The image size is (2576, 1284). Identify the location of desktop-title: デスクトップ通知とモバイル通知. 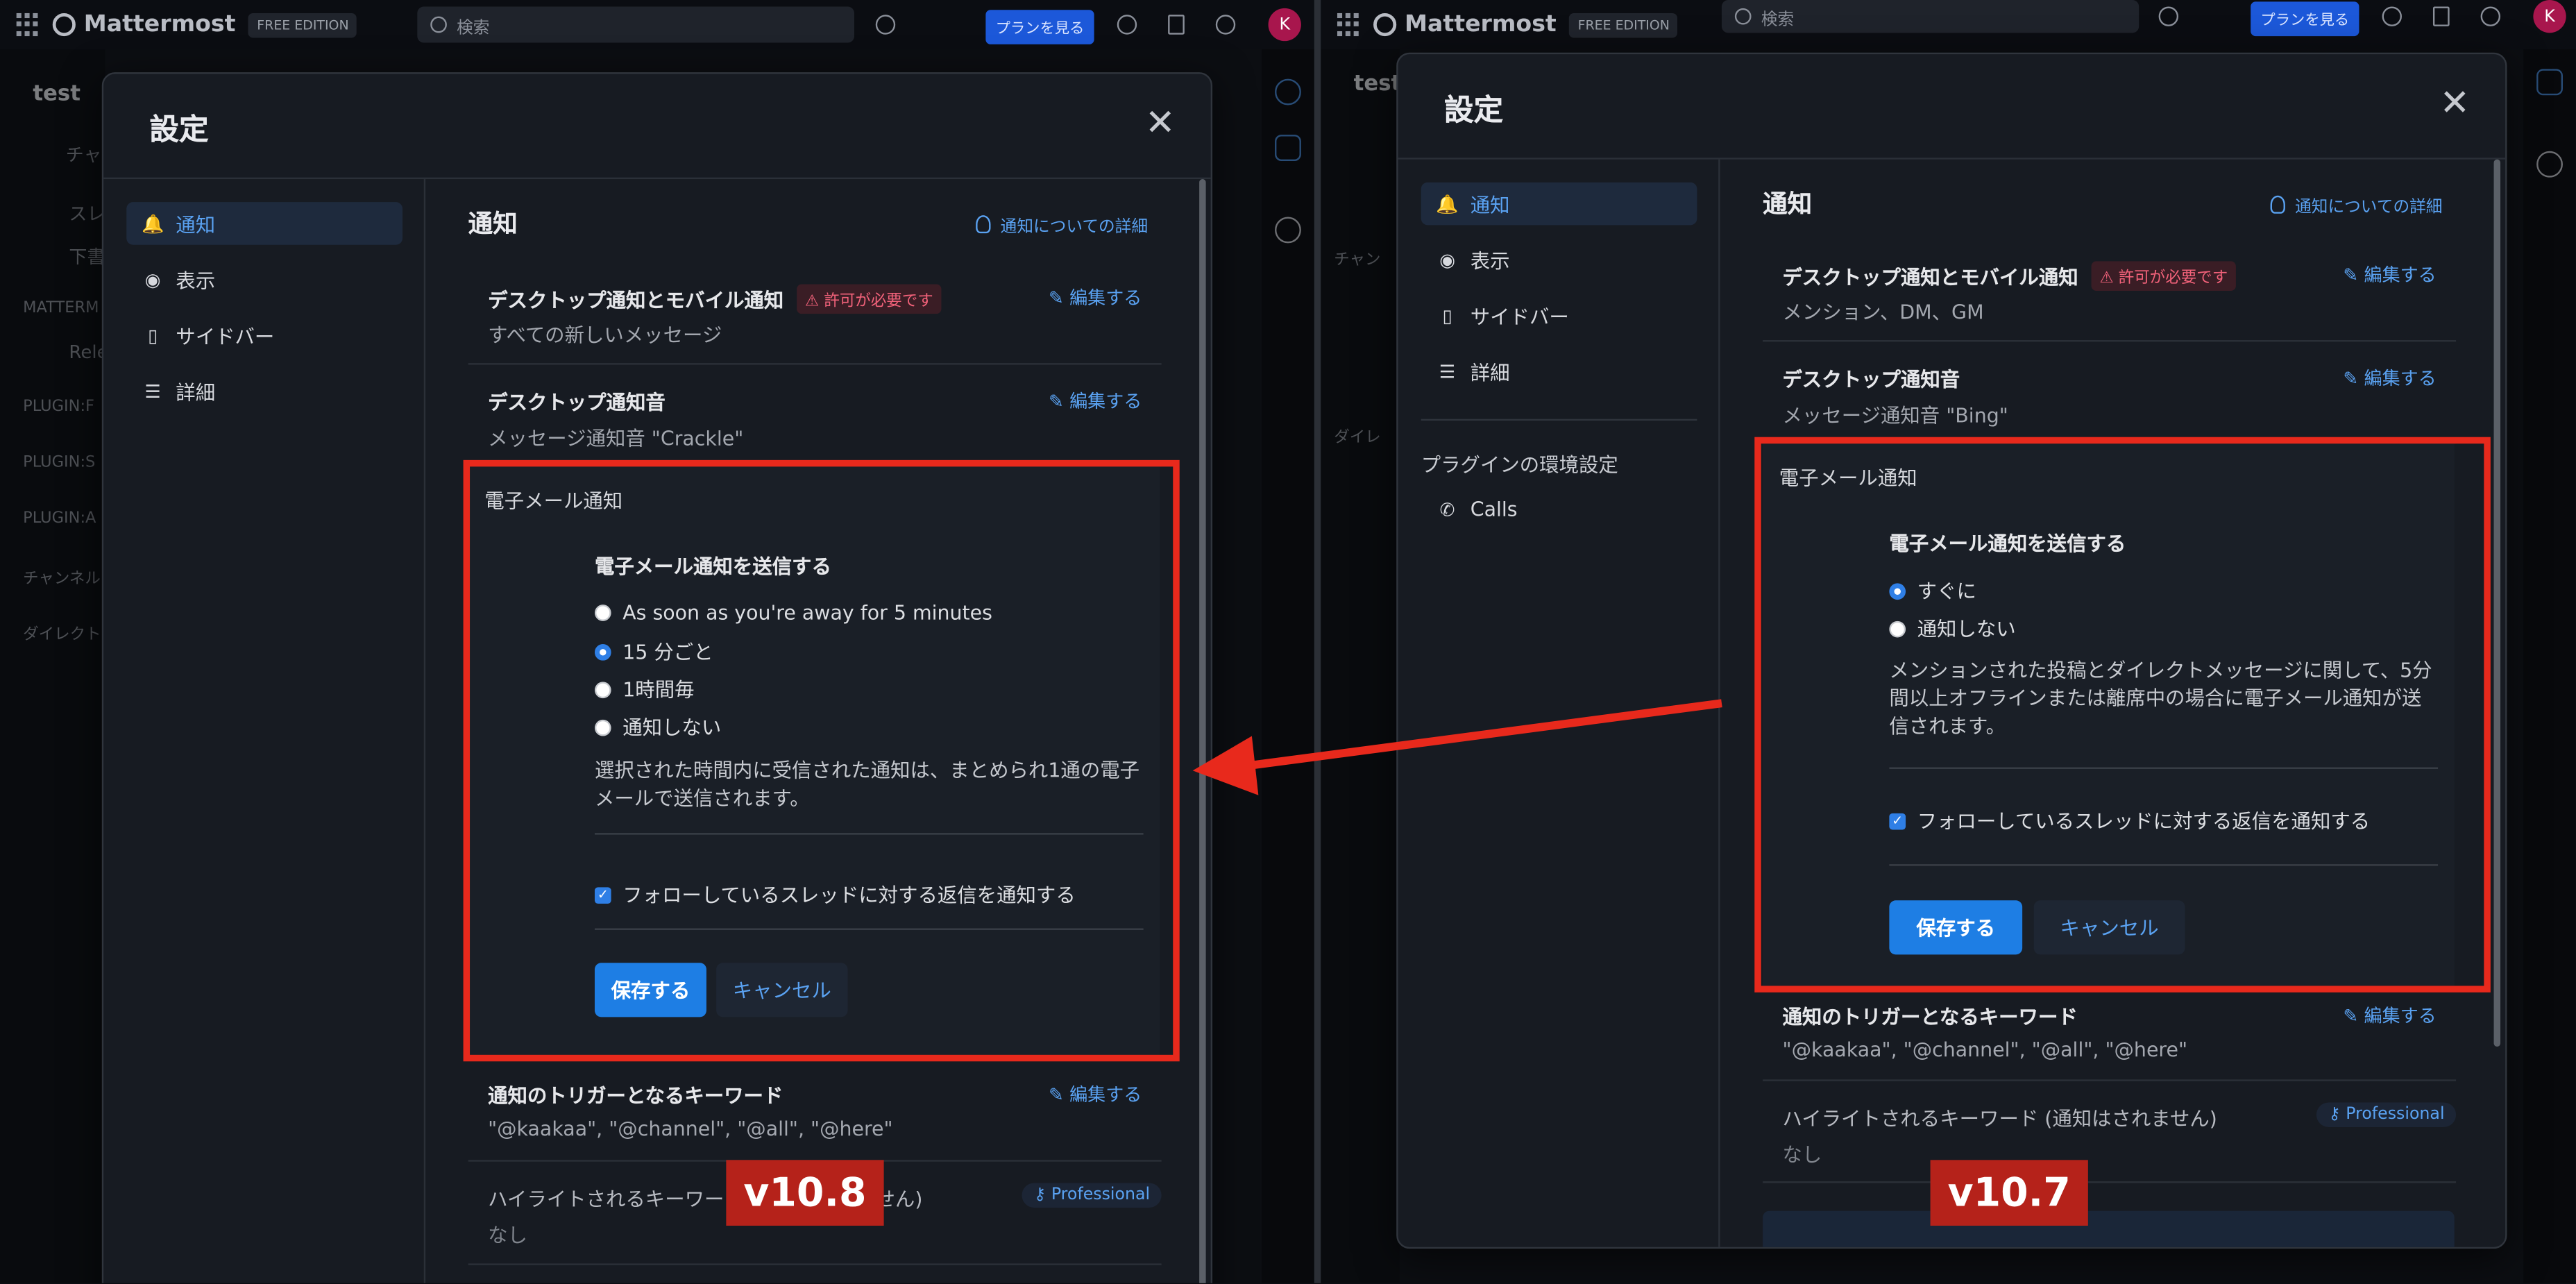
(1930, 277).